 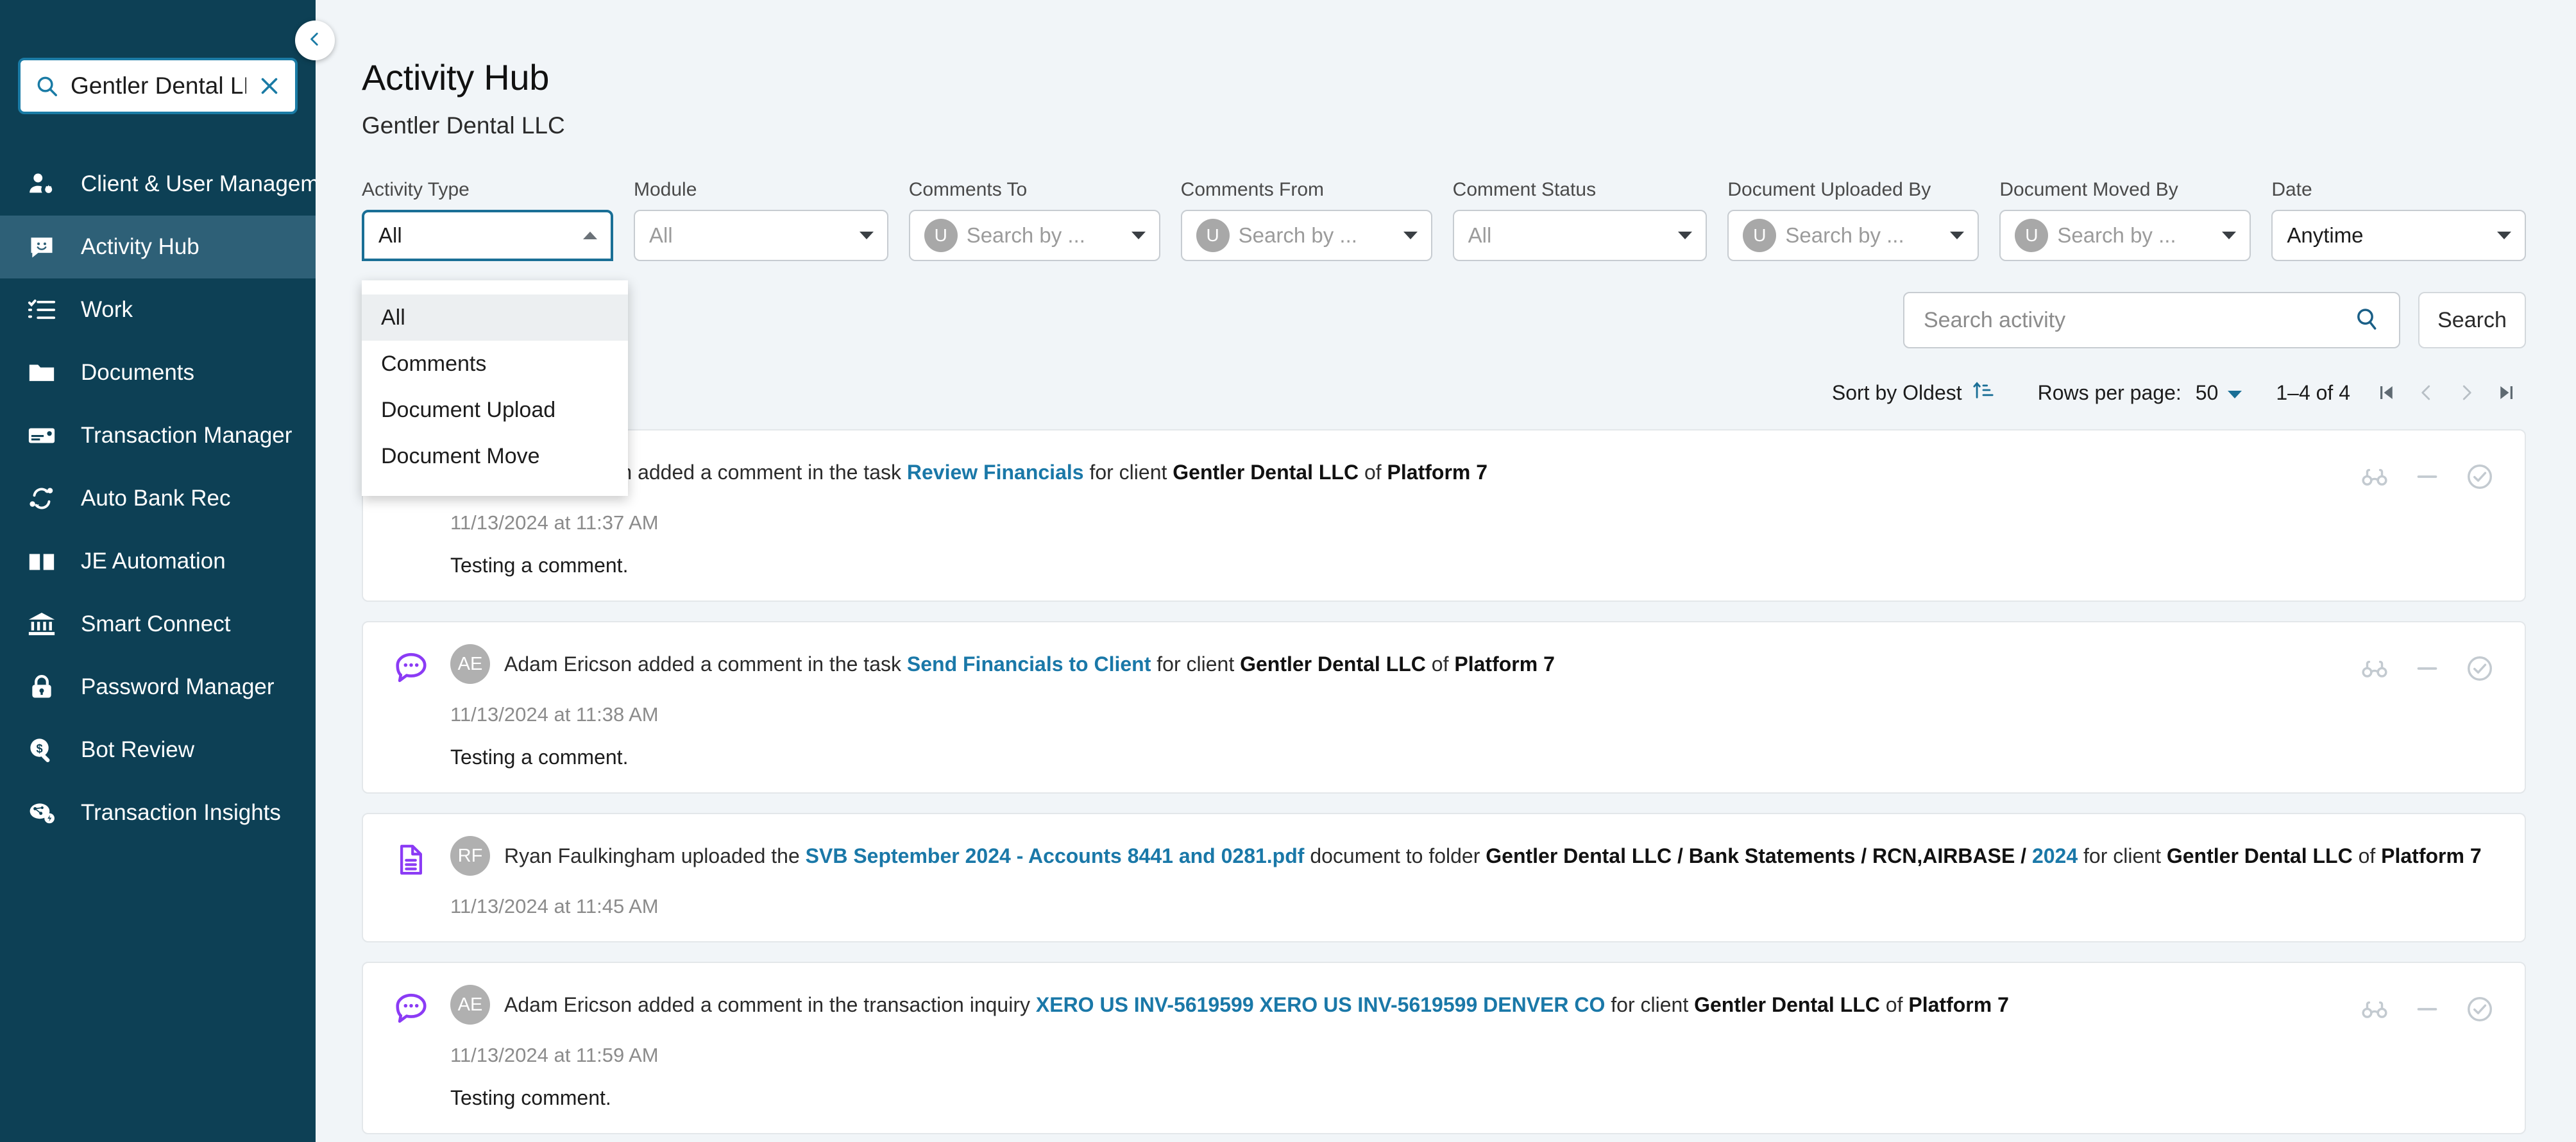 I want to click on module-select: All, so click(x=760, y=235).